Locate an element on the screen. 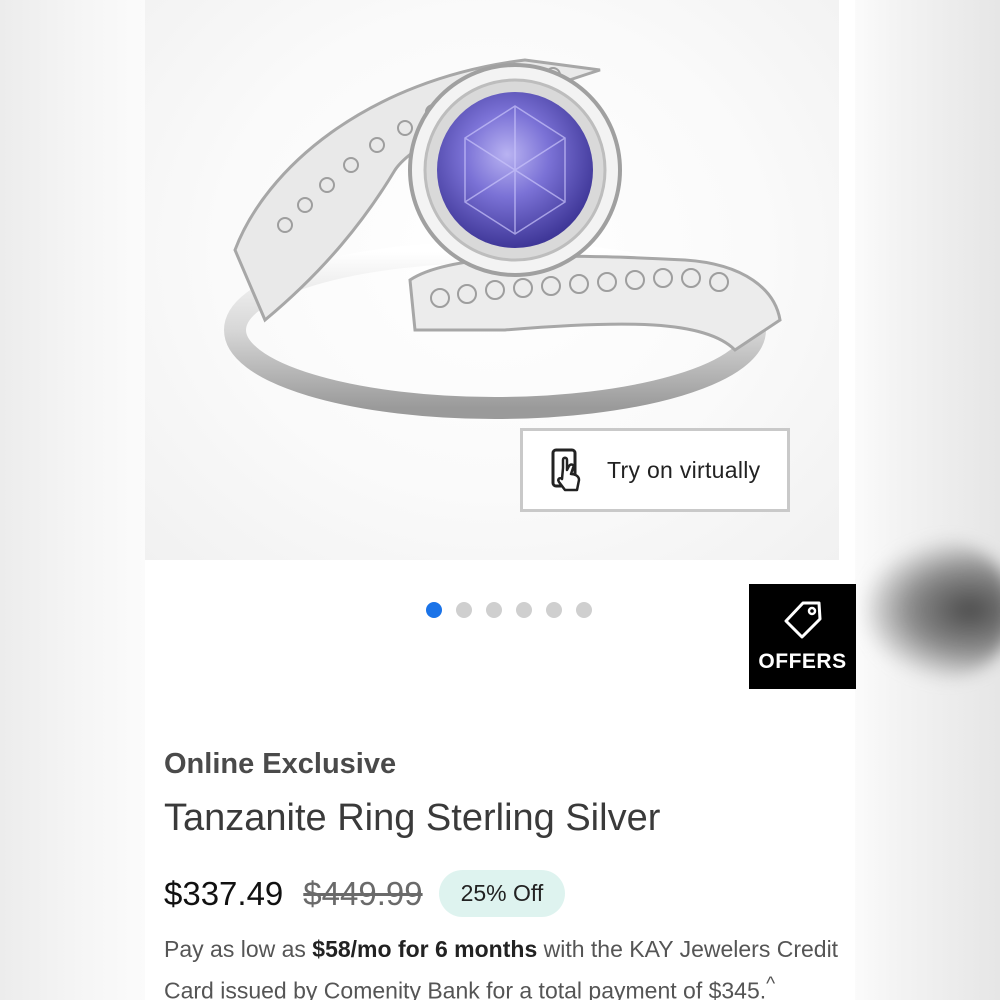  original-price: $449.99 is located at coordinates (363, 893).